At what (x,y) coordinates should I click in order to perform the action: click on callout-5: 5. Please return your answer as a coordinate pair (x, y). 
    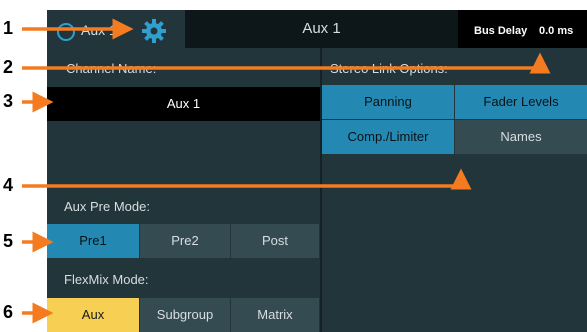
    Looking at the image, I should click on (8, 241).